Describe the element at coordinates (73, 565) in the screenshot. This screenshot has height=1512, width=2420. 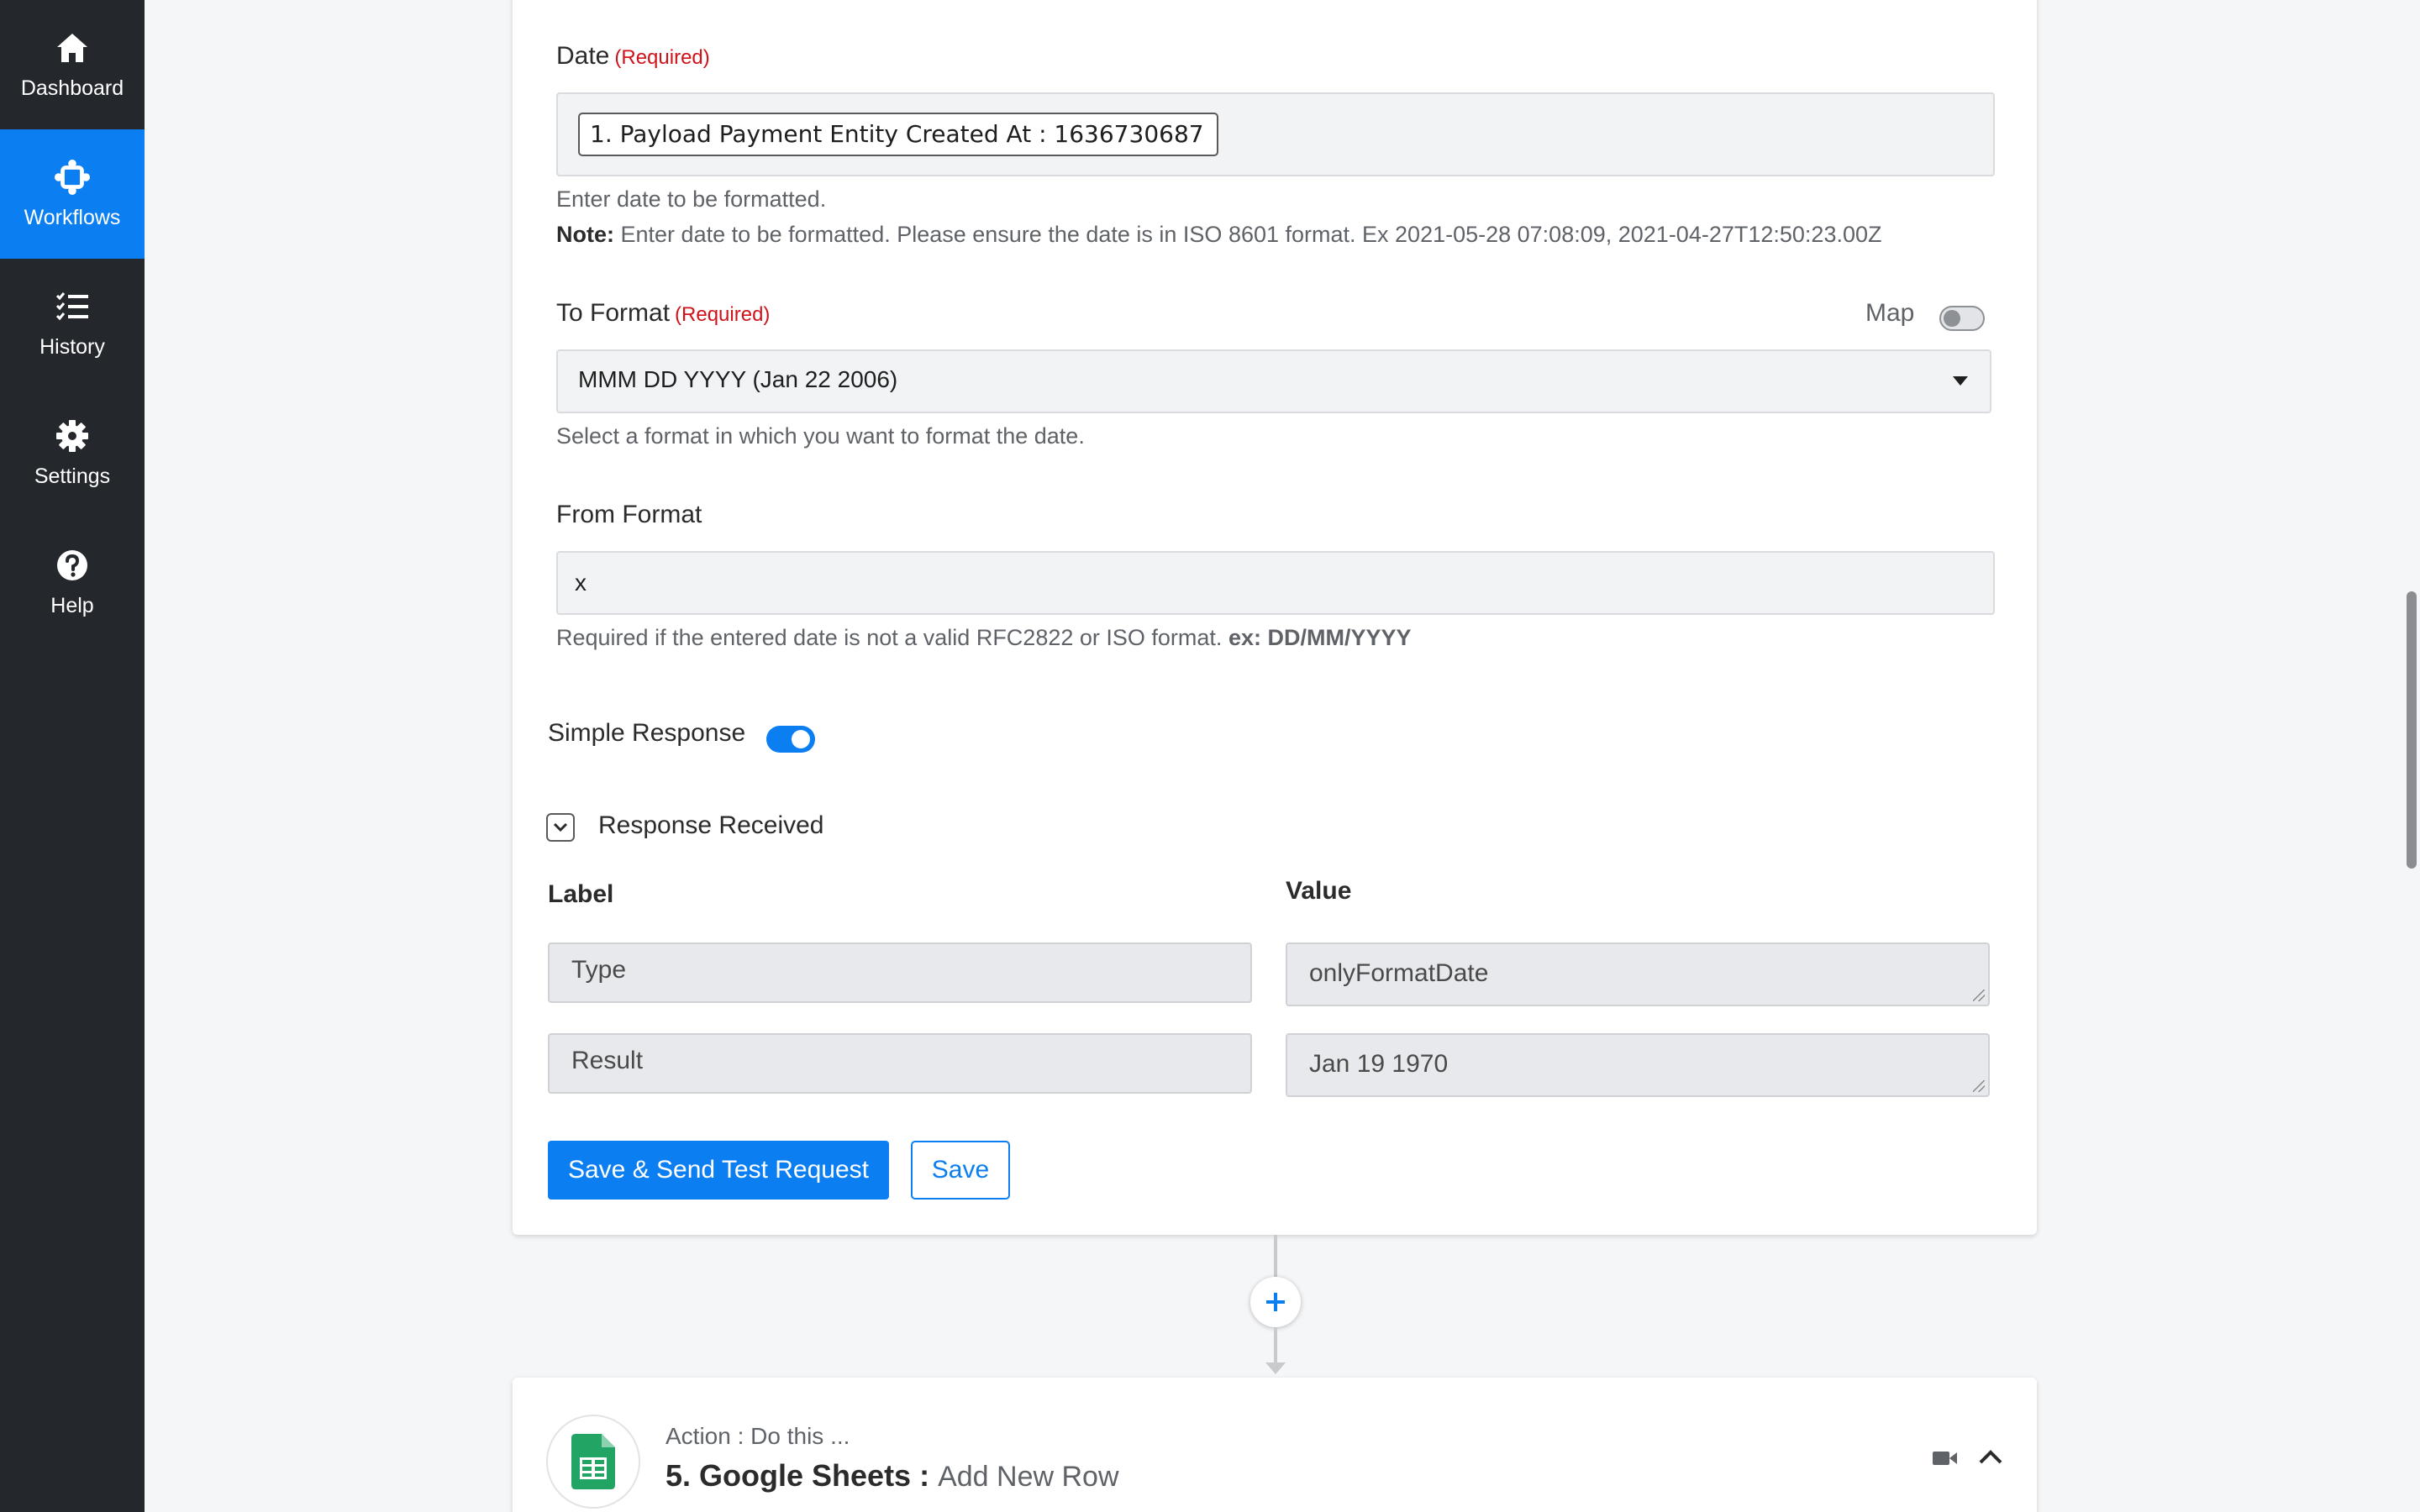
I see `help-circle-icon` at that location.